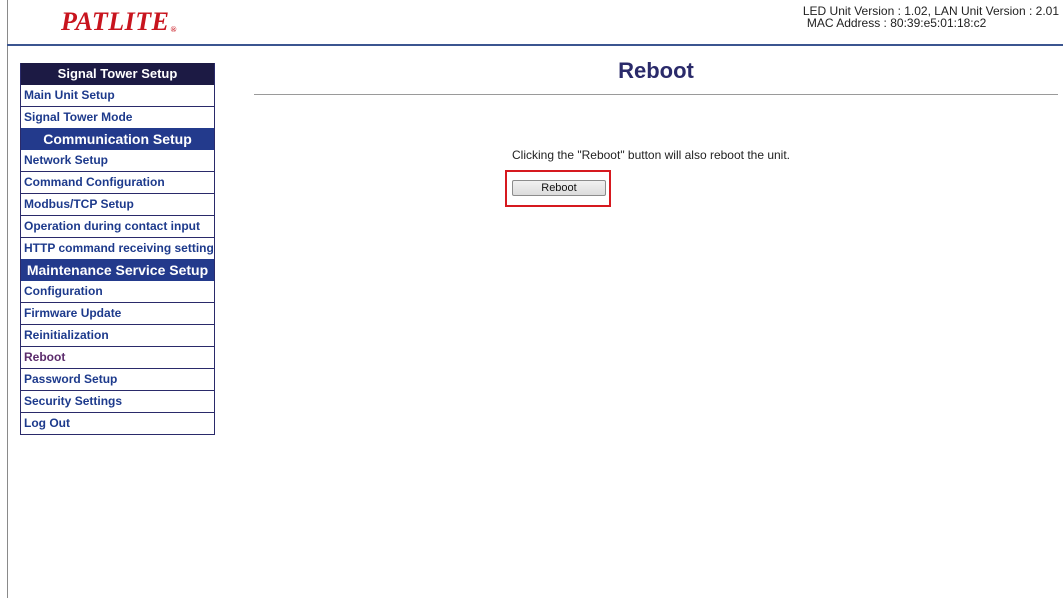  Describe the element at coordinates (656, 70) in the screenshot. I see `page-title: Reboot` at that location.